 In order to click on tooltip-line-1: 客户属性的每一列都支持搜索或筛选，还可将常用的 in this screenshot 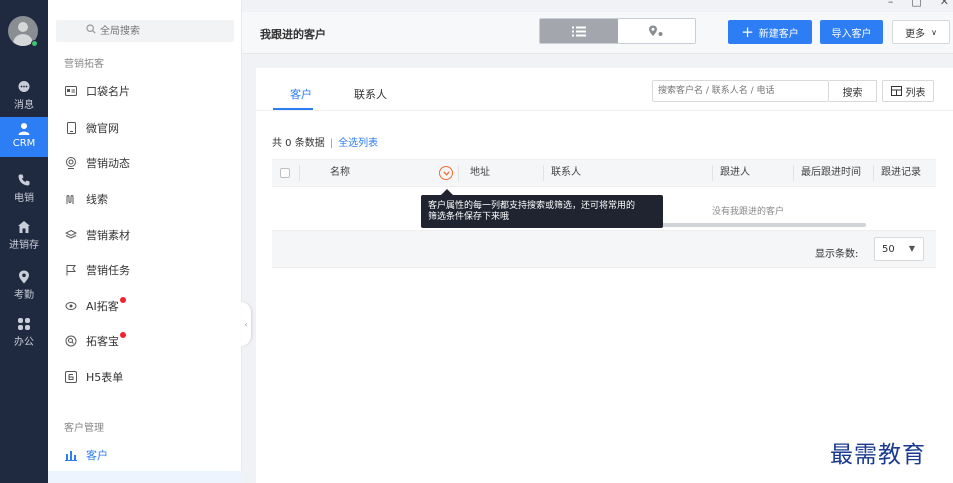, I will do `click(532, 206)`.